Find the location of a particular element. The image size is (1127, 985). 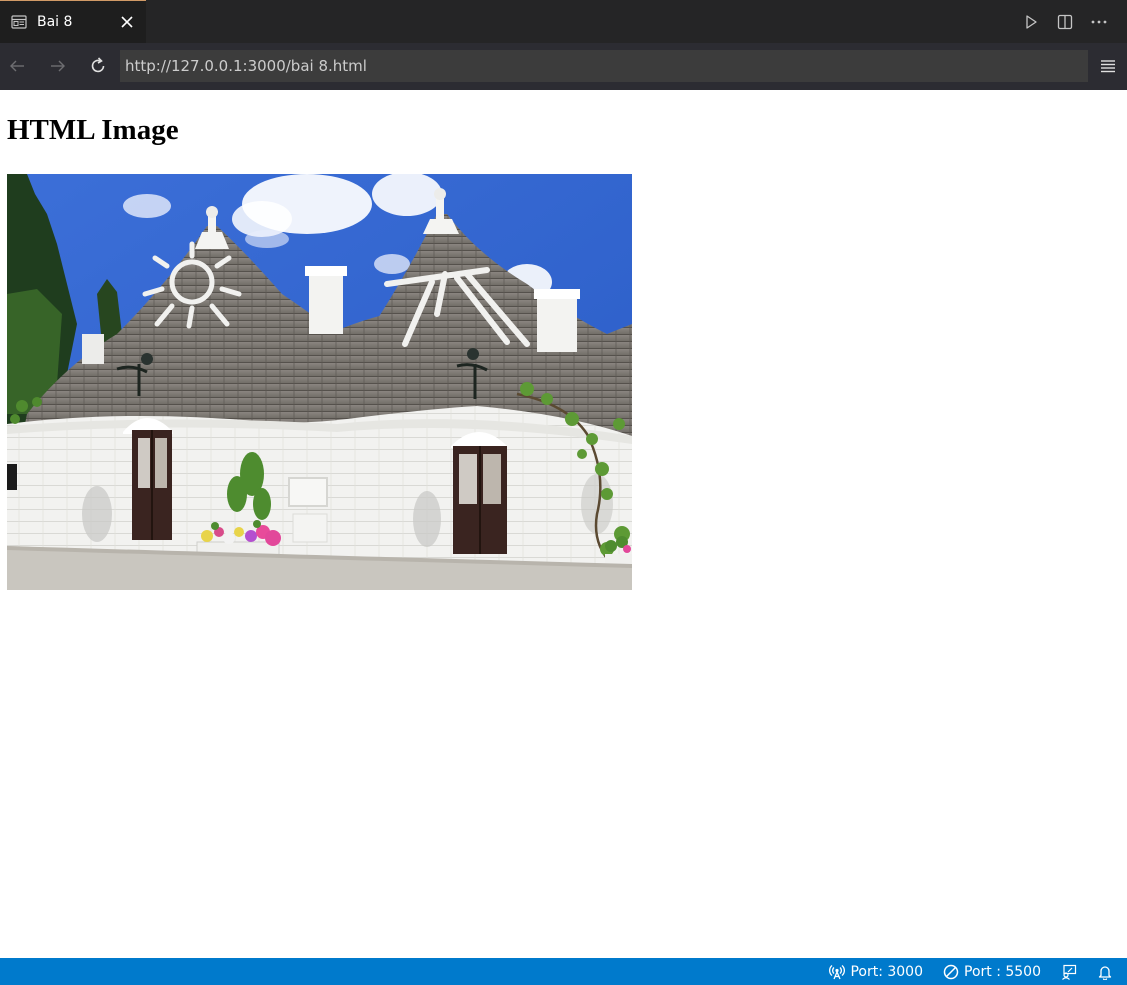

broadcast-icon is located at coordinates (837, 972).